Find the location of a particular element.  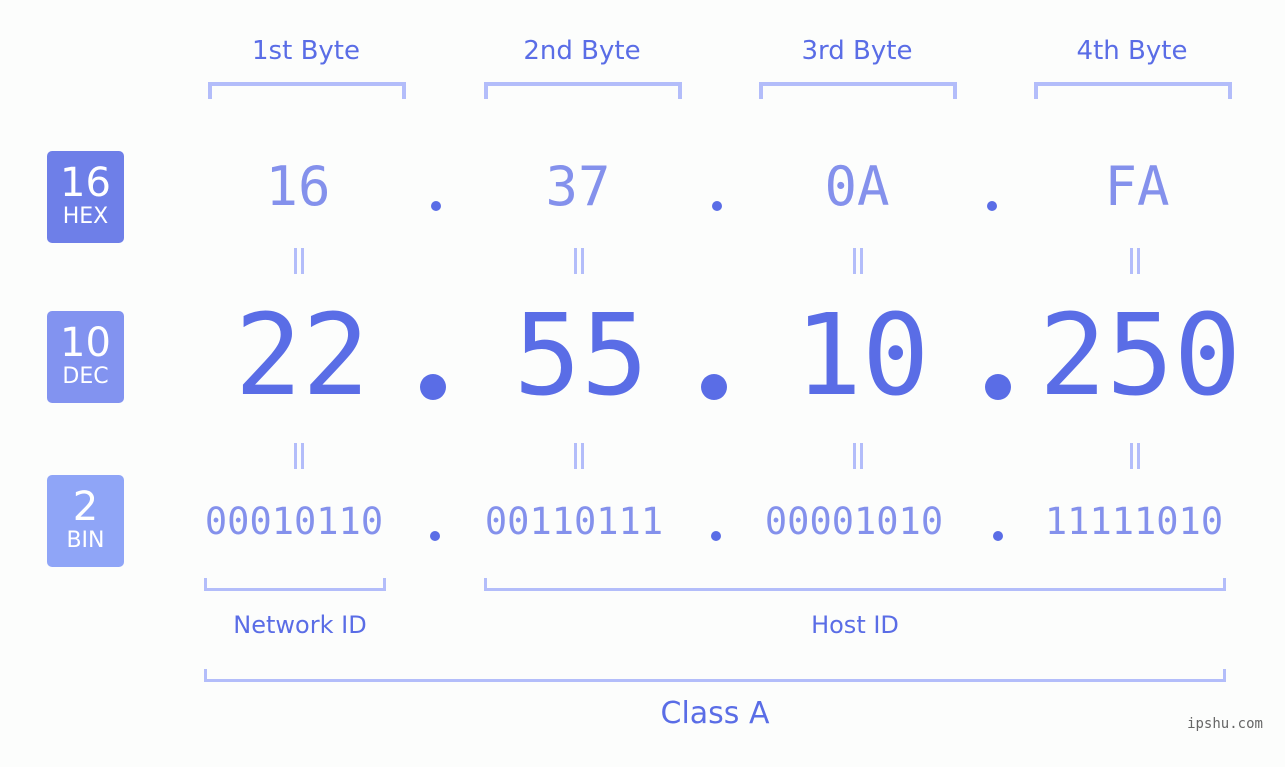

bin-octet-4: 11111010 is located at coordinates (1134, 521).